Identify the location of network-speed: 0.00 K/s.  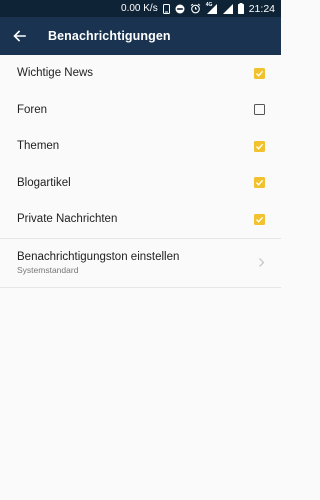
(139, 8).